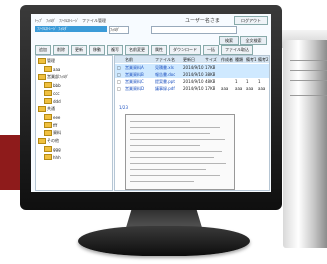 This screenshot has width=327, height=264. I want to click on fulltext-search-button: 全文検索, so click(253, 40).